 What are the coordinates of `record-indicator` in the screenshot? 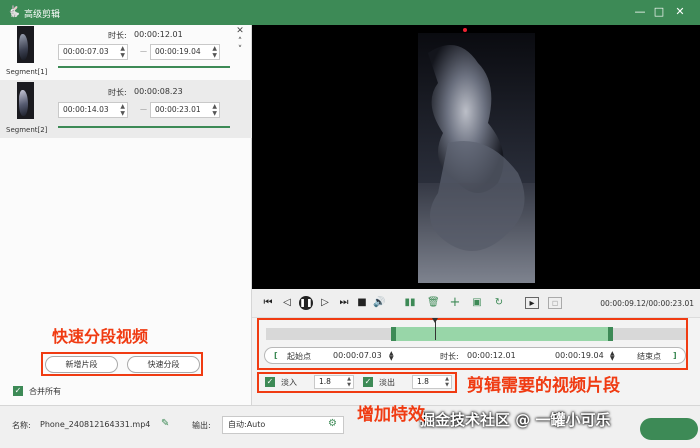 It's located at (465, 30).